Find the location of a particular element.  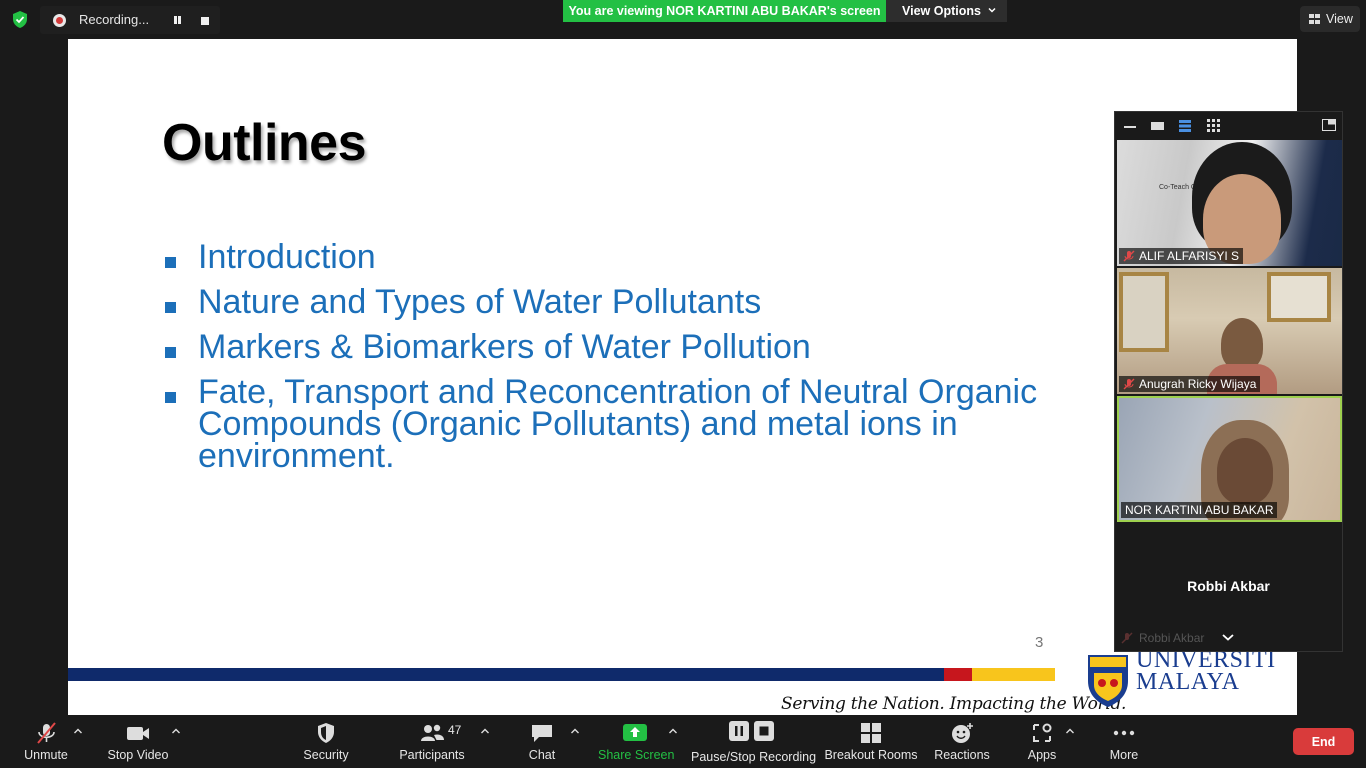

participant-name: NOR KARTINI ABU BAKAR is located at coordinates (1199, 510).